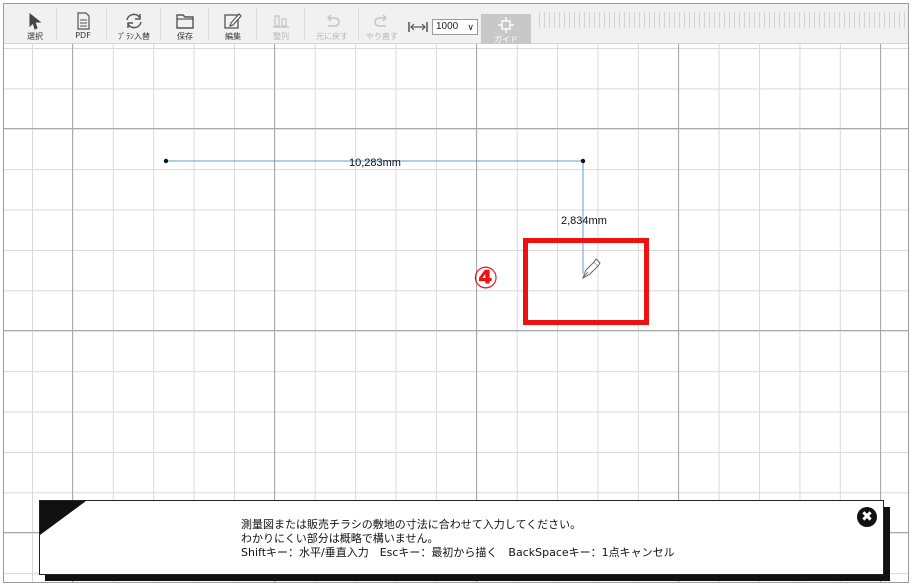 Image resolution: width=914 pixels, height=588 pixels. I want to click on drawn-lines, so click(374, 216).